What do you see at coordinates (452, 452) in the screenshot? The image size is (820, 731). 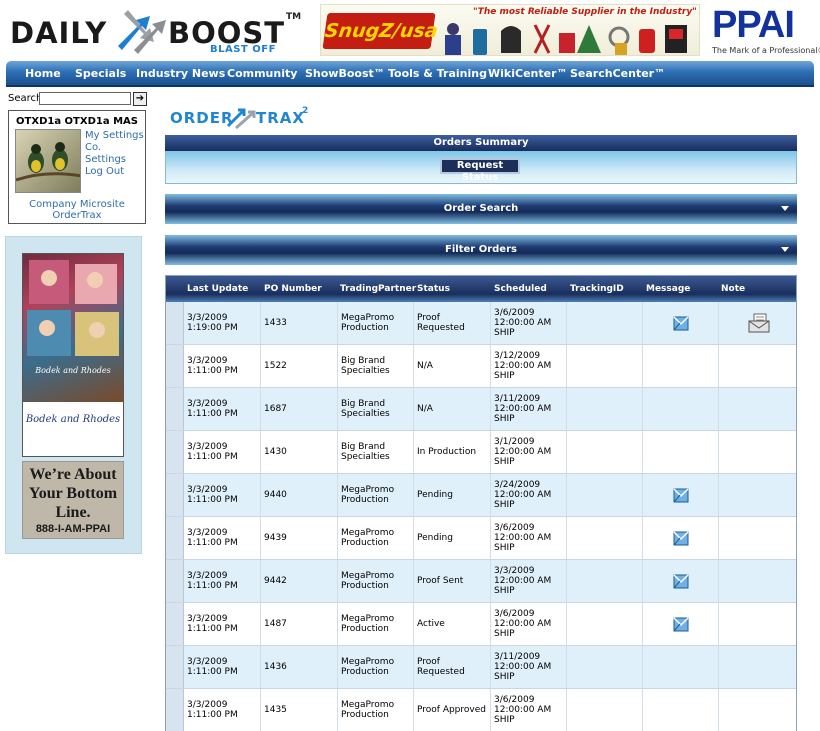 I see `cell-status: In Production` at bounding box center [452, 452].